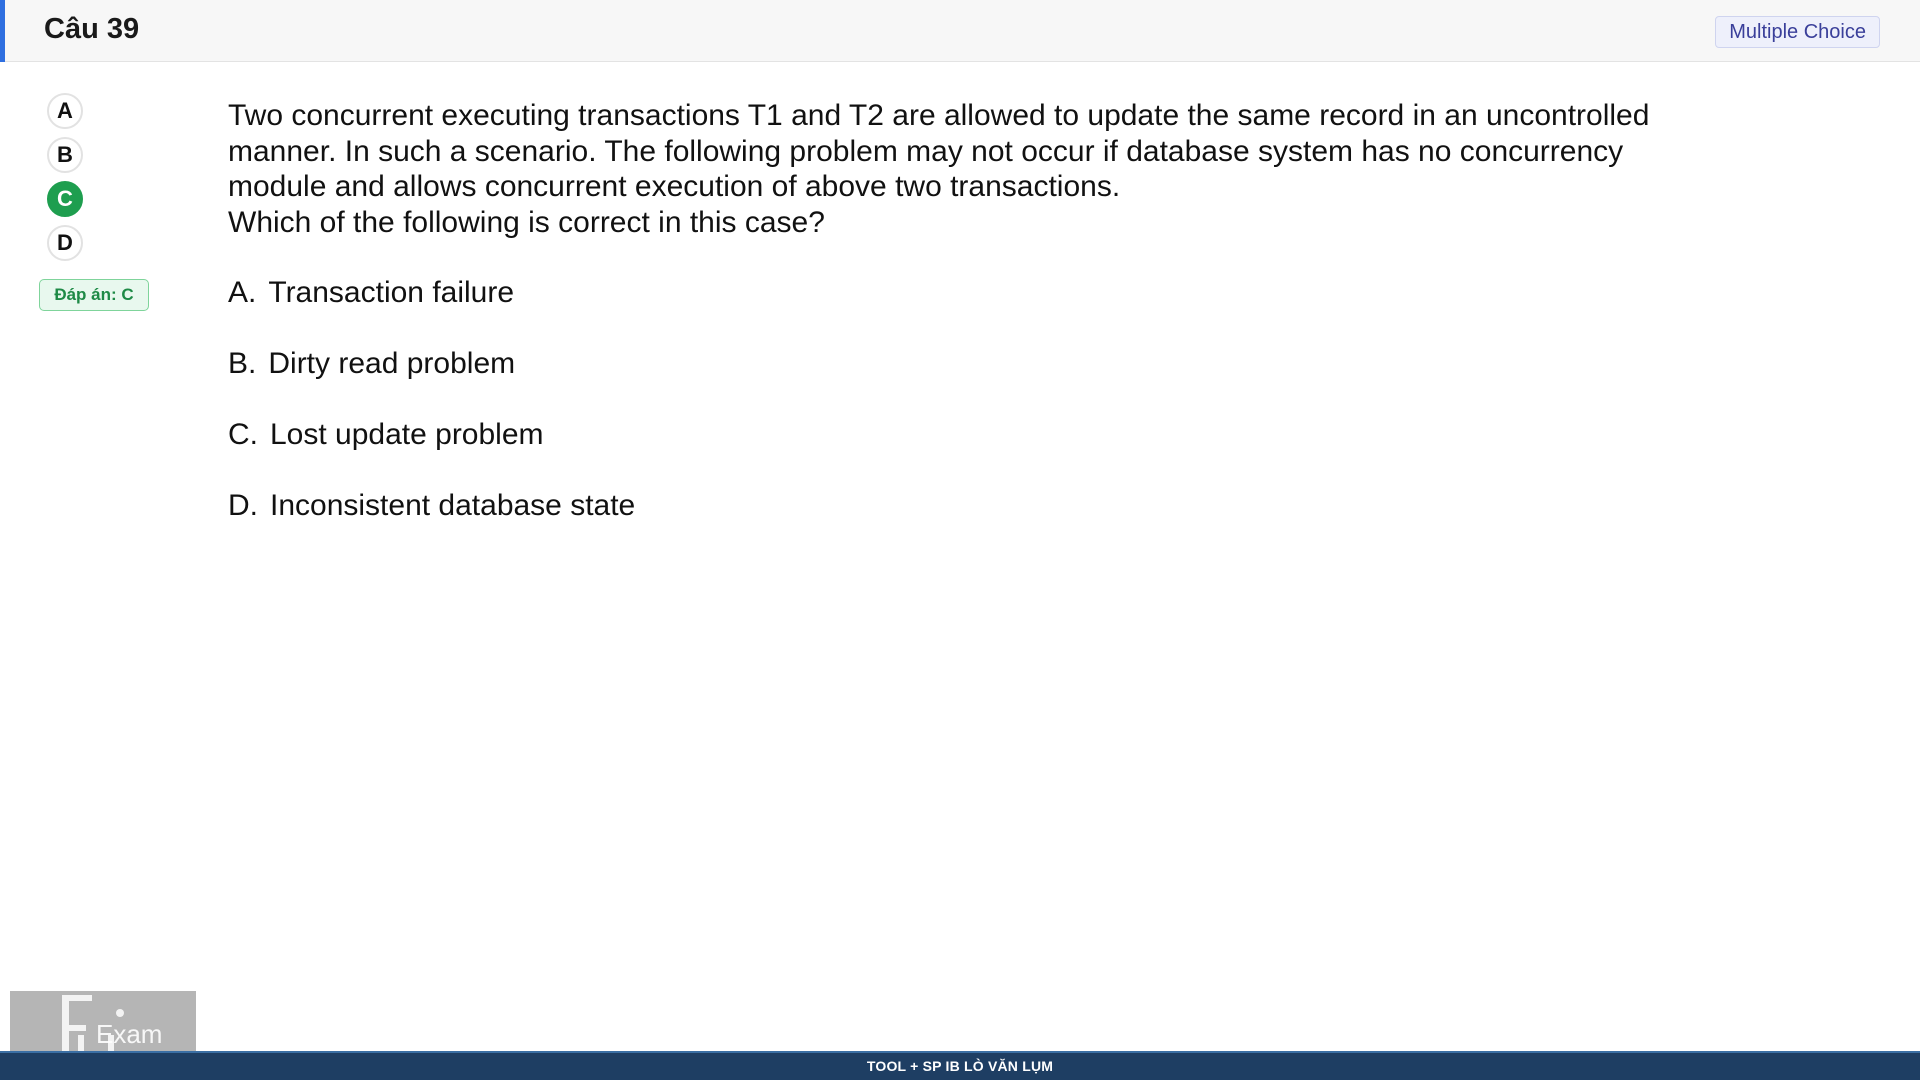 Image resolution: width=1920 pixels, height=1080 pixels. Describe the element at coordinates (65, 199) in the screenshot. I see `option-circle-c-selected: C` at that location.